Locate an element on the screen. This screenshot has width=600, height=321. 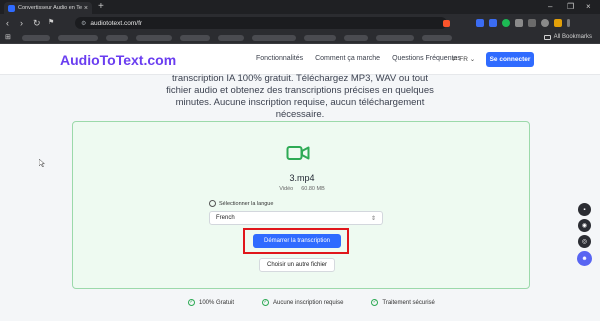
bookmarks-bar: ⊞ All Bookmarks is located at coordinates (300, 38).